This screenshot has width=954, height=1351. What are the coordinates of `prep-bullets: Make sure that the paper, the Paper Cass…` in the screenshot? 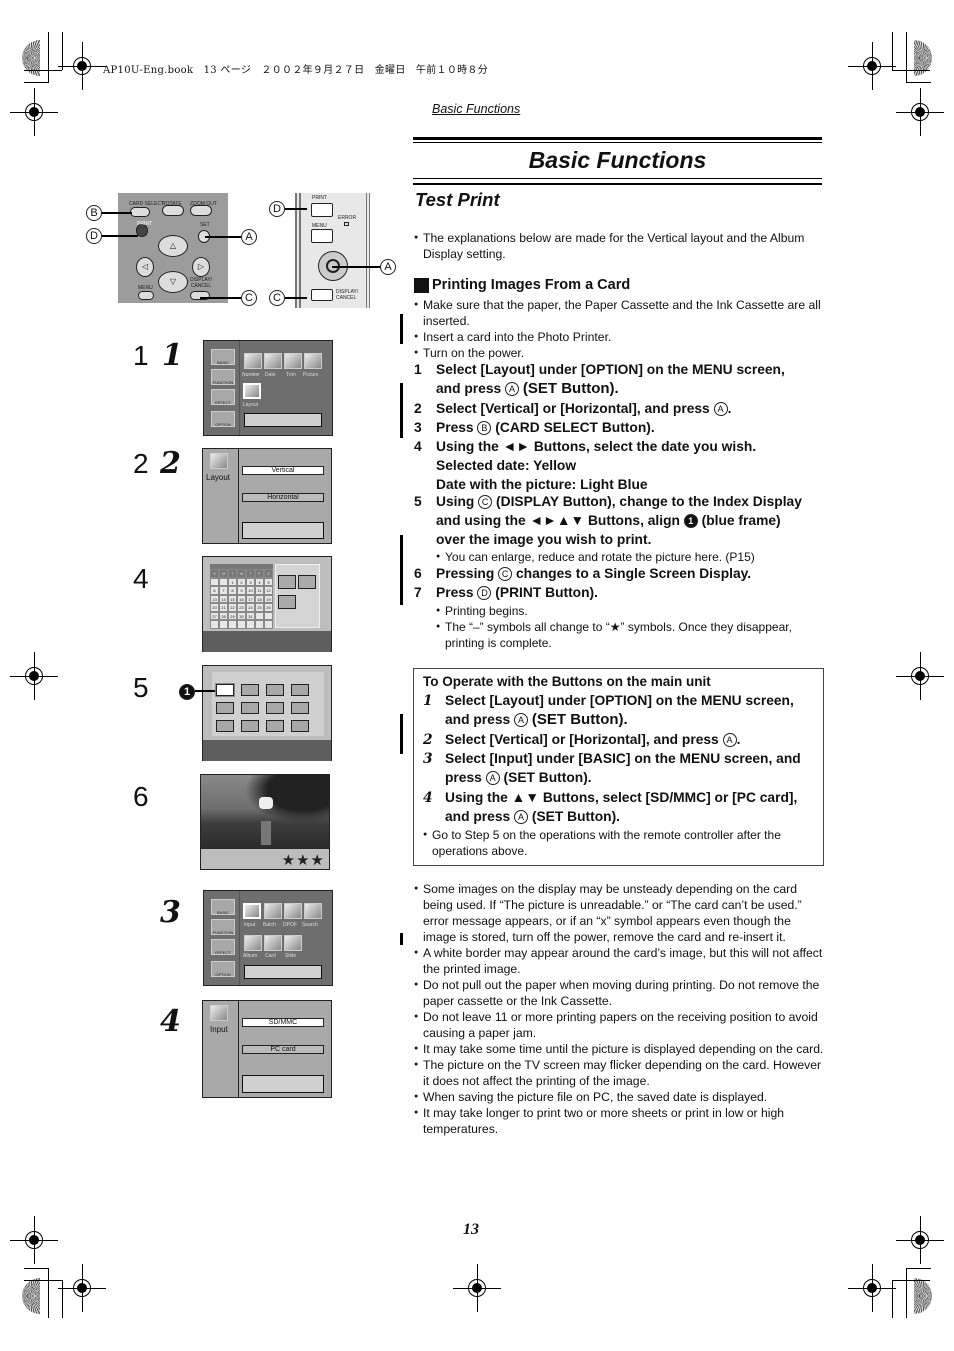 It's located at (619, 329).